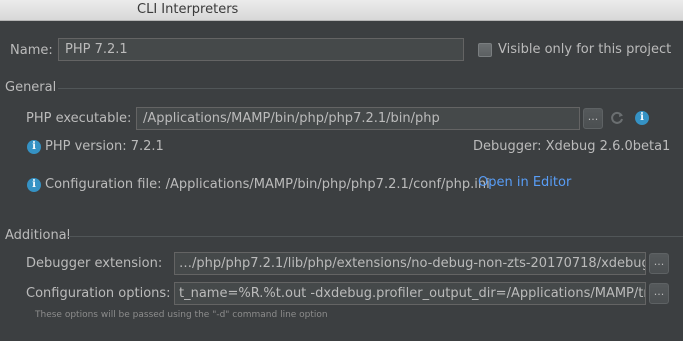 This screenshot has height=341, width=683. What do you see at coordinates (341, 10) in the screenshot?
I see `title-bar: CLI Interpreters` at bounding box center [341, 10].